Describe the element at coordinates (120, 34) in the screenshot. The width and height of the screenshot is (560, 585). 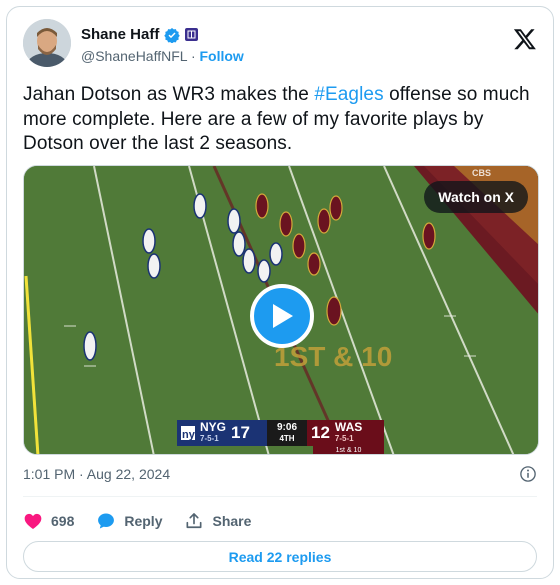
I see `display-name: Shane Haff` at that location.